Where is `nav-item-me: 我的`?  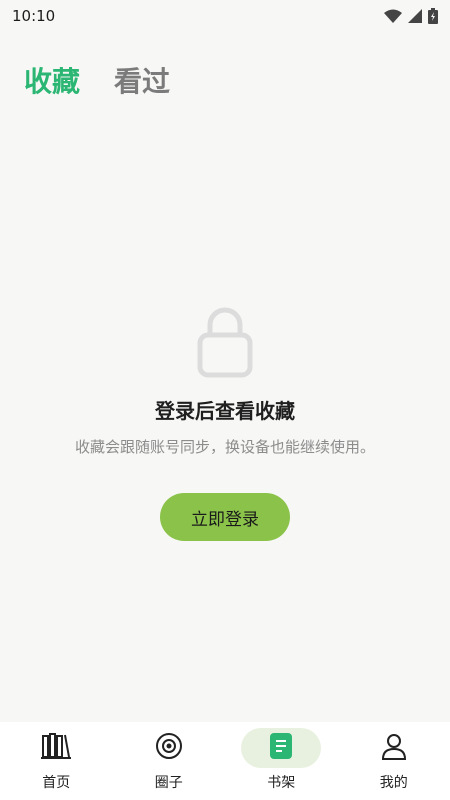
nav-item-me: 我的 is located at coordinates (394, 757).